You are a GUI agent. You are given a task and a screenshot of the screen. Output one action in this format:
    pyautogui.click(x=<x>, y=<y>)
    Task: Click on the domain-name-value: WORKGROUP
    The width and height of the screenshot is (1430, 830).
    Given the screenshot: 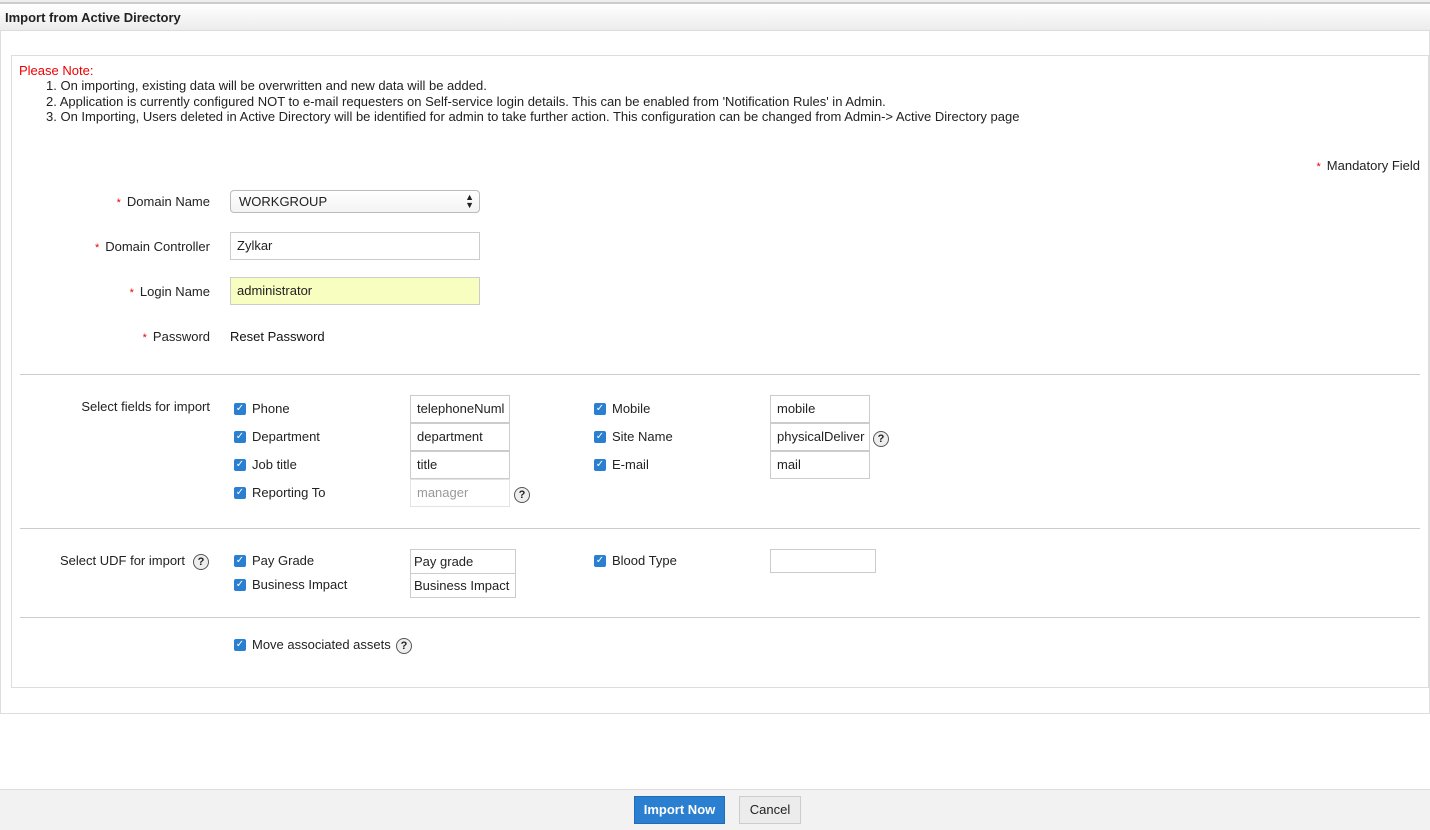 What is the action you would take?
    pyautogui.click(x=283, y=201)
    